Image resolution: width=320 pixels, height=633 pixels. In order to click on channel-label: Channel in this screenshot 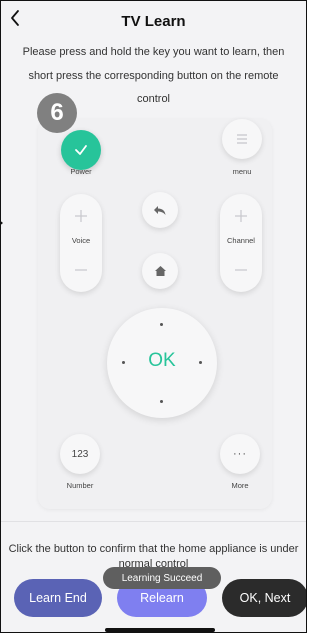, I will do `click(241, 240)`.